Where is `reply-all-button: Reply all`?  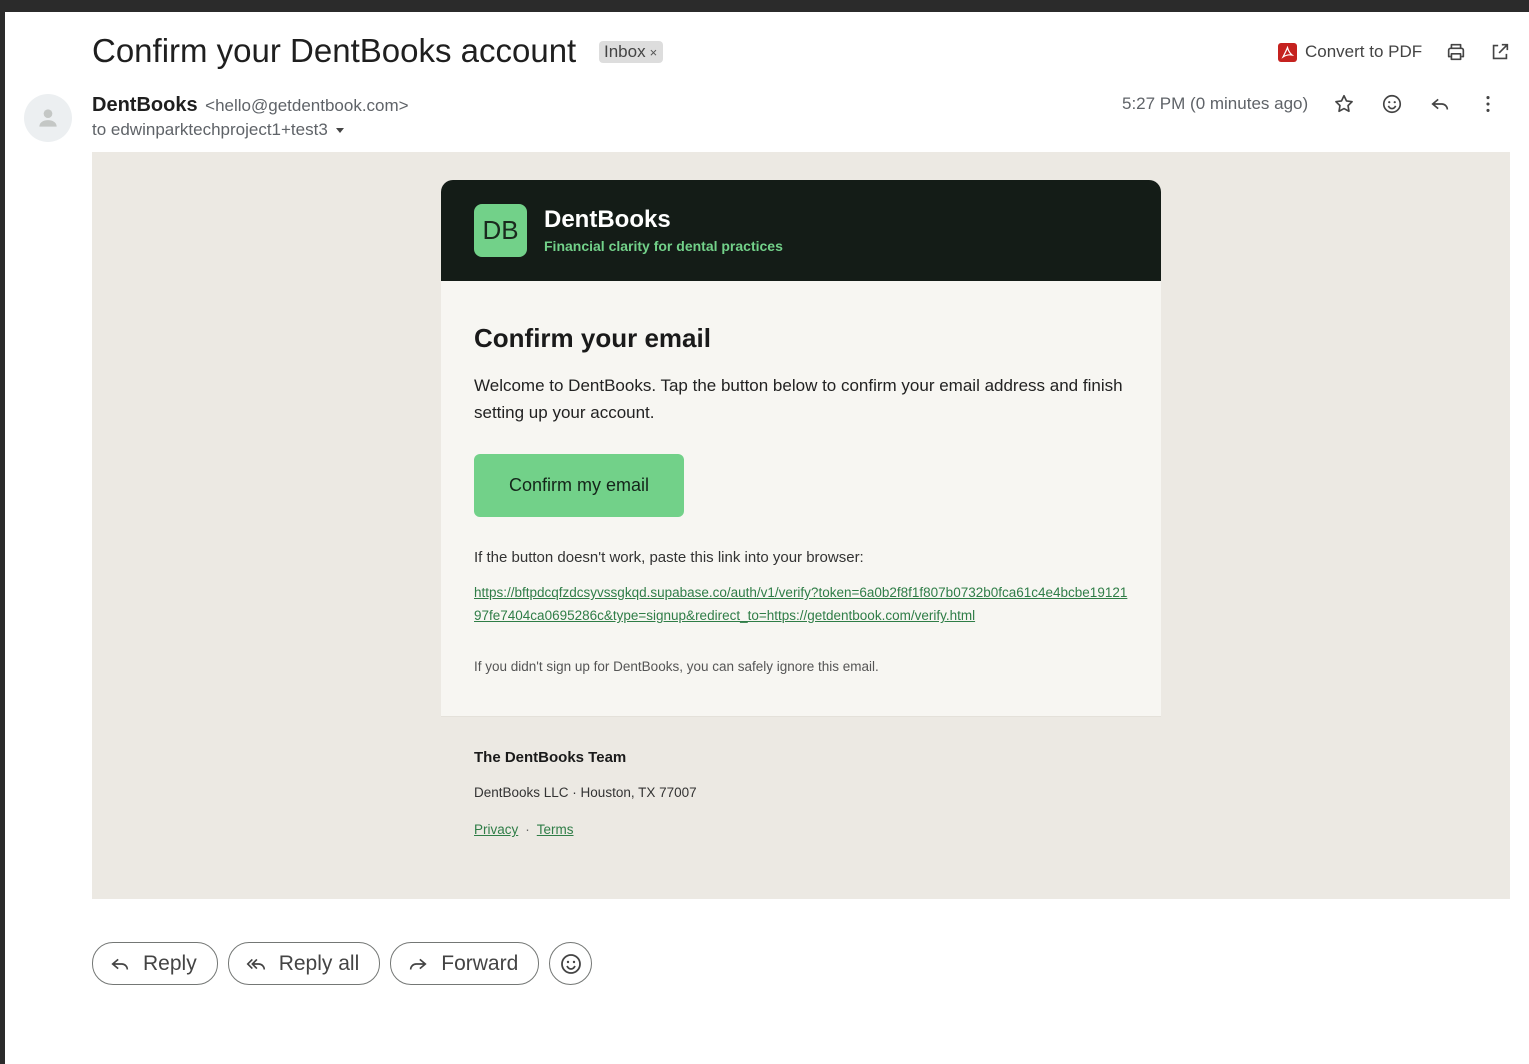 reply-all-button: Reply all is located at coordinates (304, 963).